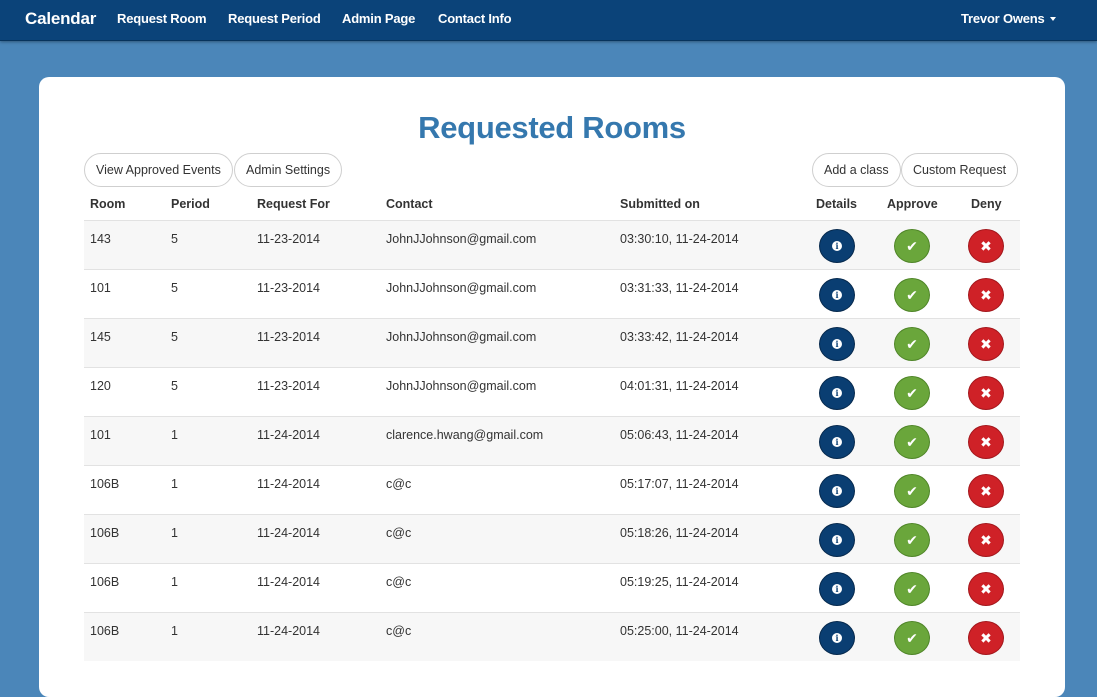 The height and width of the screenshot is (697, 1097). I want to click on cell-submitted-on: 05:18:26, 11-24-2014, so click(679, 533).